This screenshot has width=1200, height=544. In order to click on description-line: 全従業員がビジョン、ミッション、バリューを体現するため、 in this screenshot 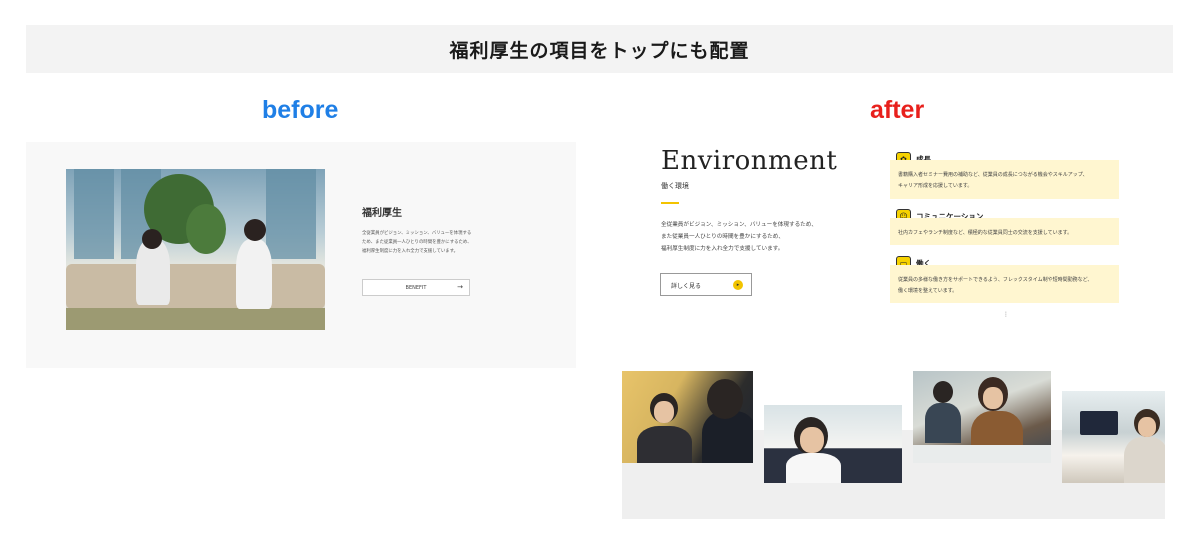, I will do `click(739, 225)`.